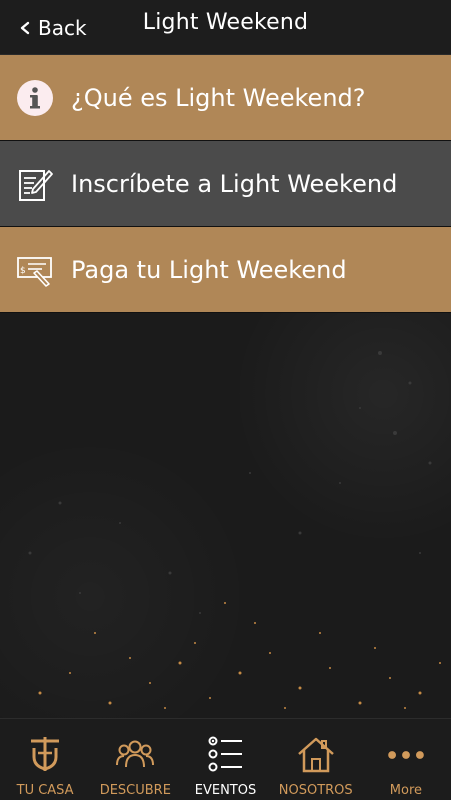 This screenshot has width=451, height=800. I want to click on tab-tu-casa: TU CASA, so click(45, 759).